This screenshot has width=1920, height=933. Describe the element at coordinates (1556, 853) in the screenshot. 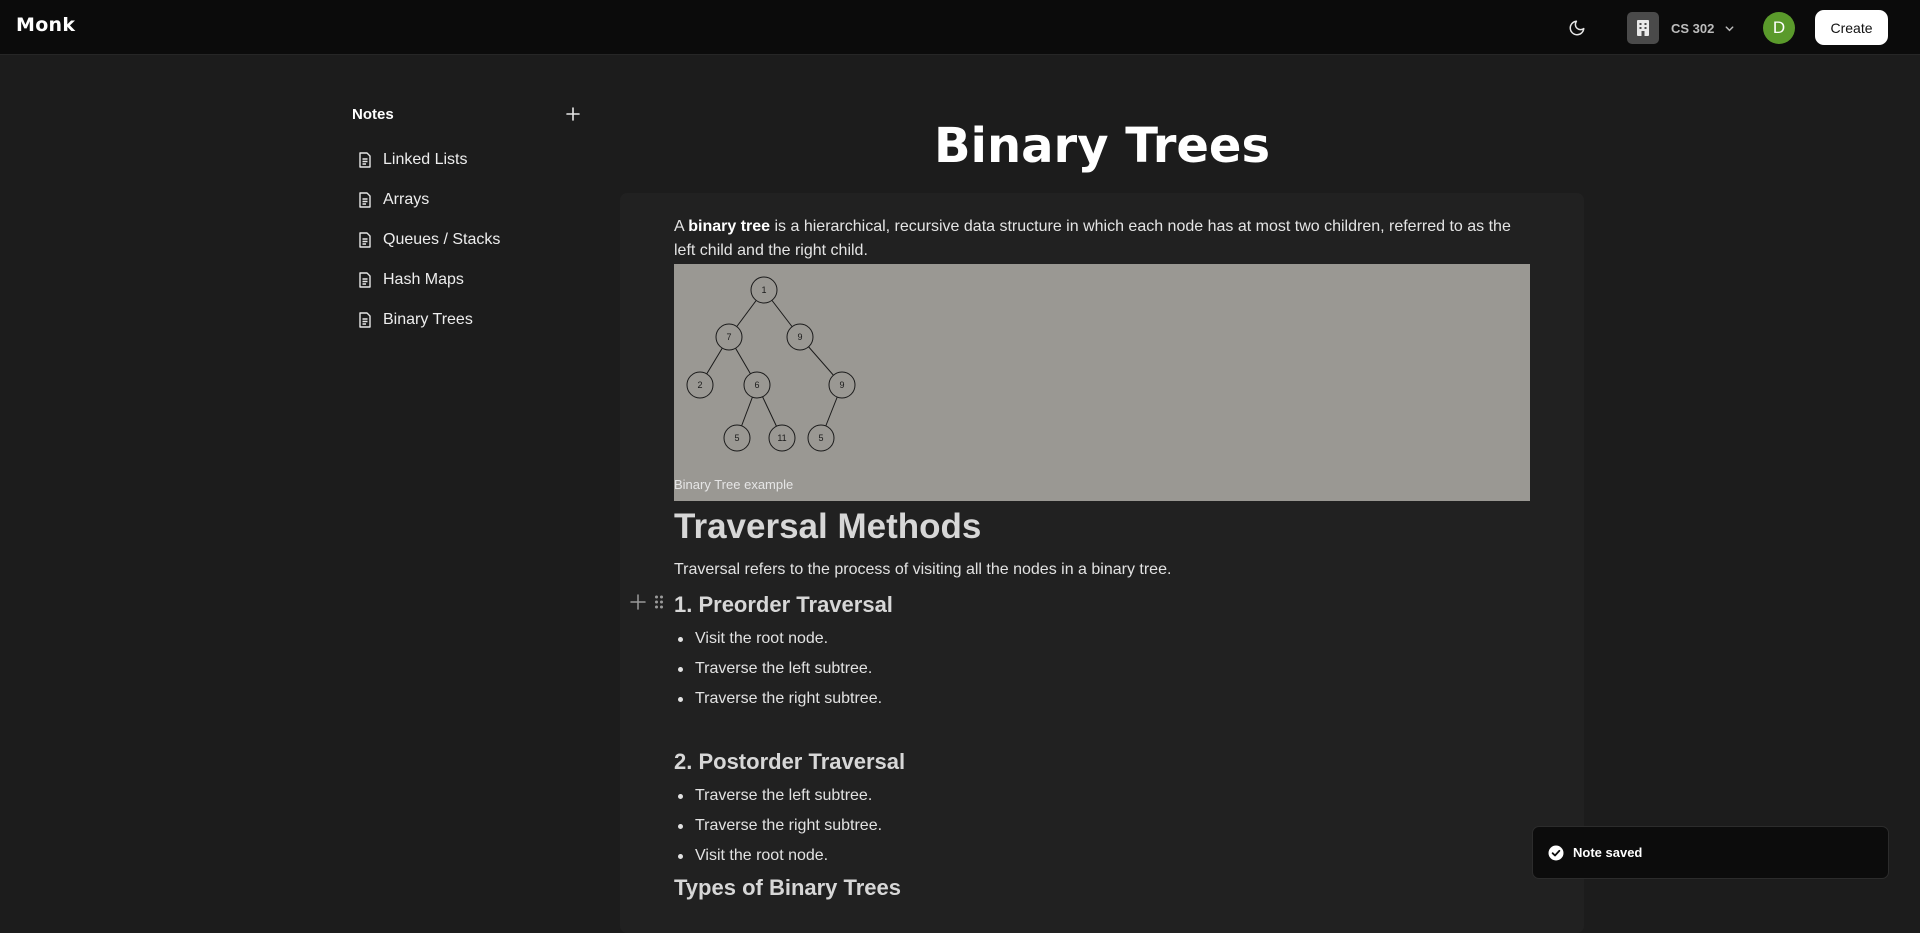

I see `check-circle-icon` at that location.